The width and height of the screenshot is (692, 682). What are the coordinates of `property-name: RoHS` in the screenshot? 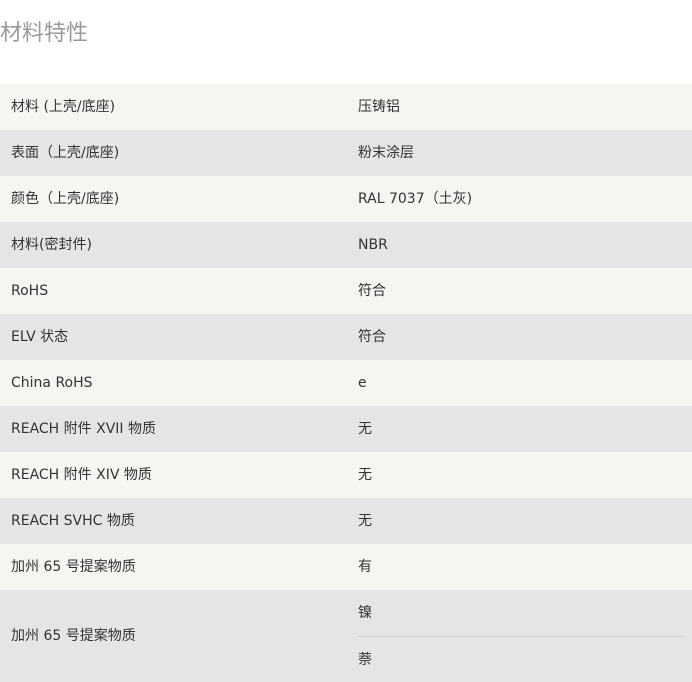 It's located at (30, 291).